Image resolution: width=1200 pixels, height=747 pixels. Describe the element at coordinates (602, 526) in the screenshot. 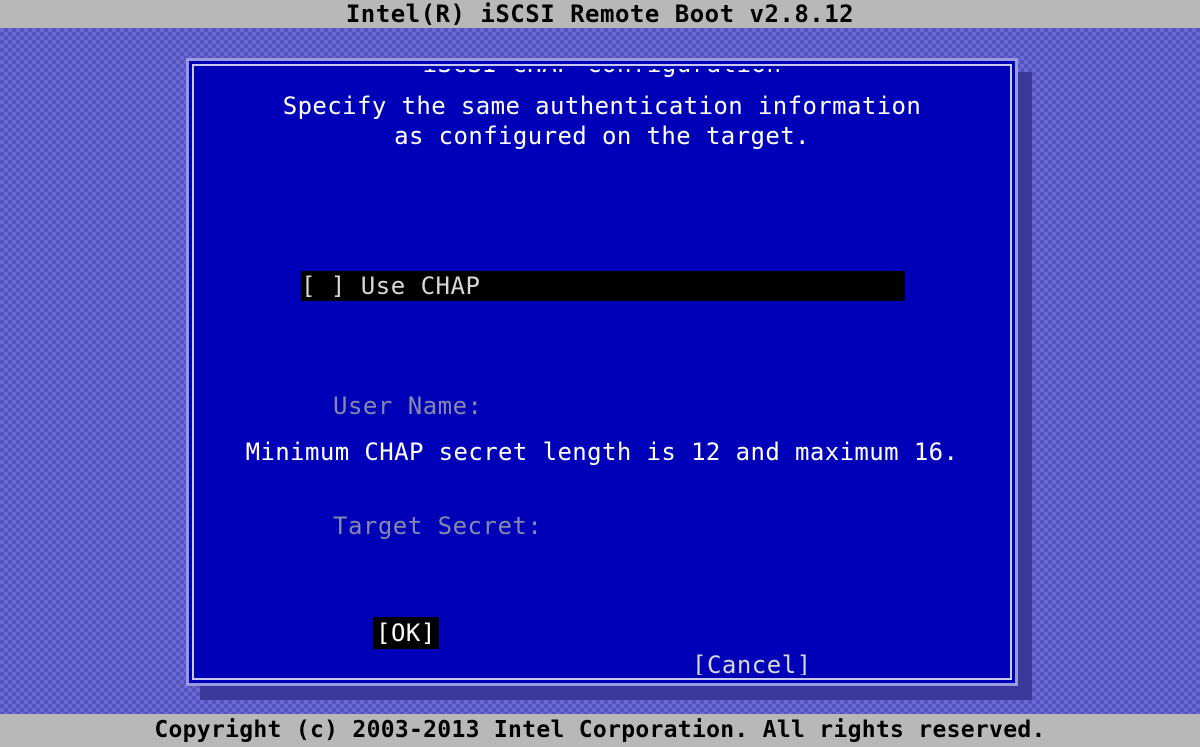

I see `target-secret-field-row: Target Secret:` at that location.